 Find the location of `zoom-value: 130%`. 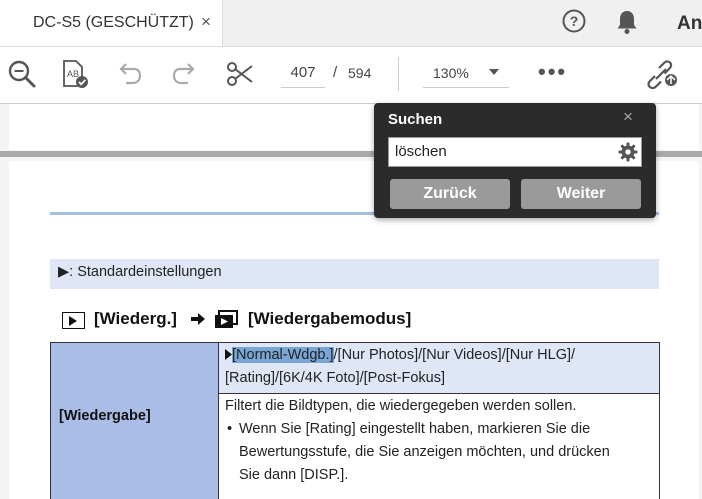

zoom-value: 130% is located at coordinates (451, 73).